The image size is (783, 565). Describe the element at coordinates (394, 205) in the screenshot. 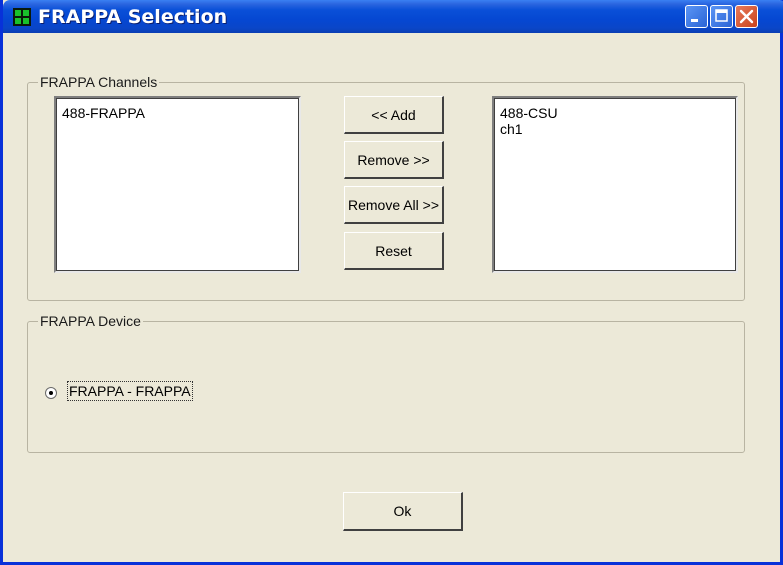

I see `remove-all-button: Remove All >>` at that location.